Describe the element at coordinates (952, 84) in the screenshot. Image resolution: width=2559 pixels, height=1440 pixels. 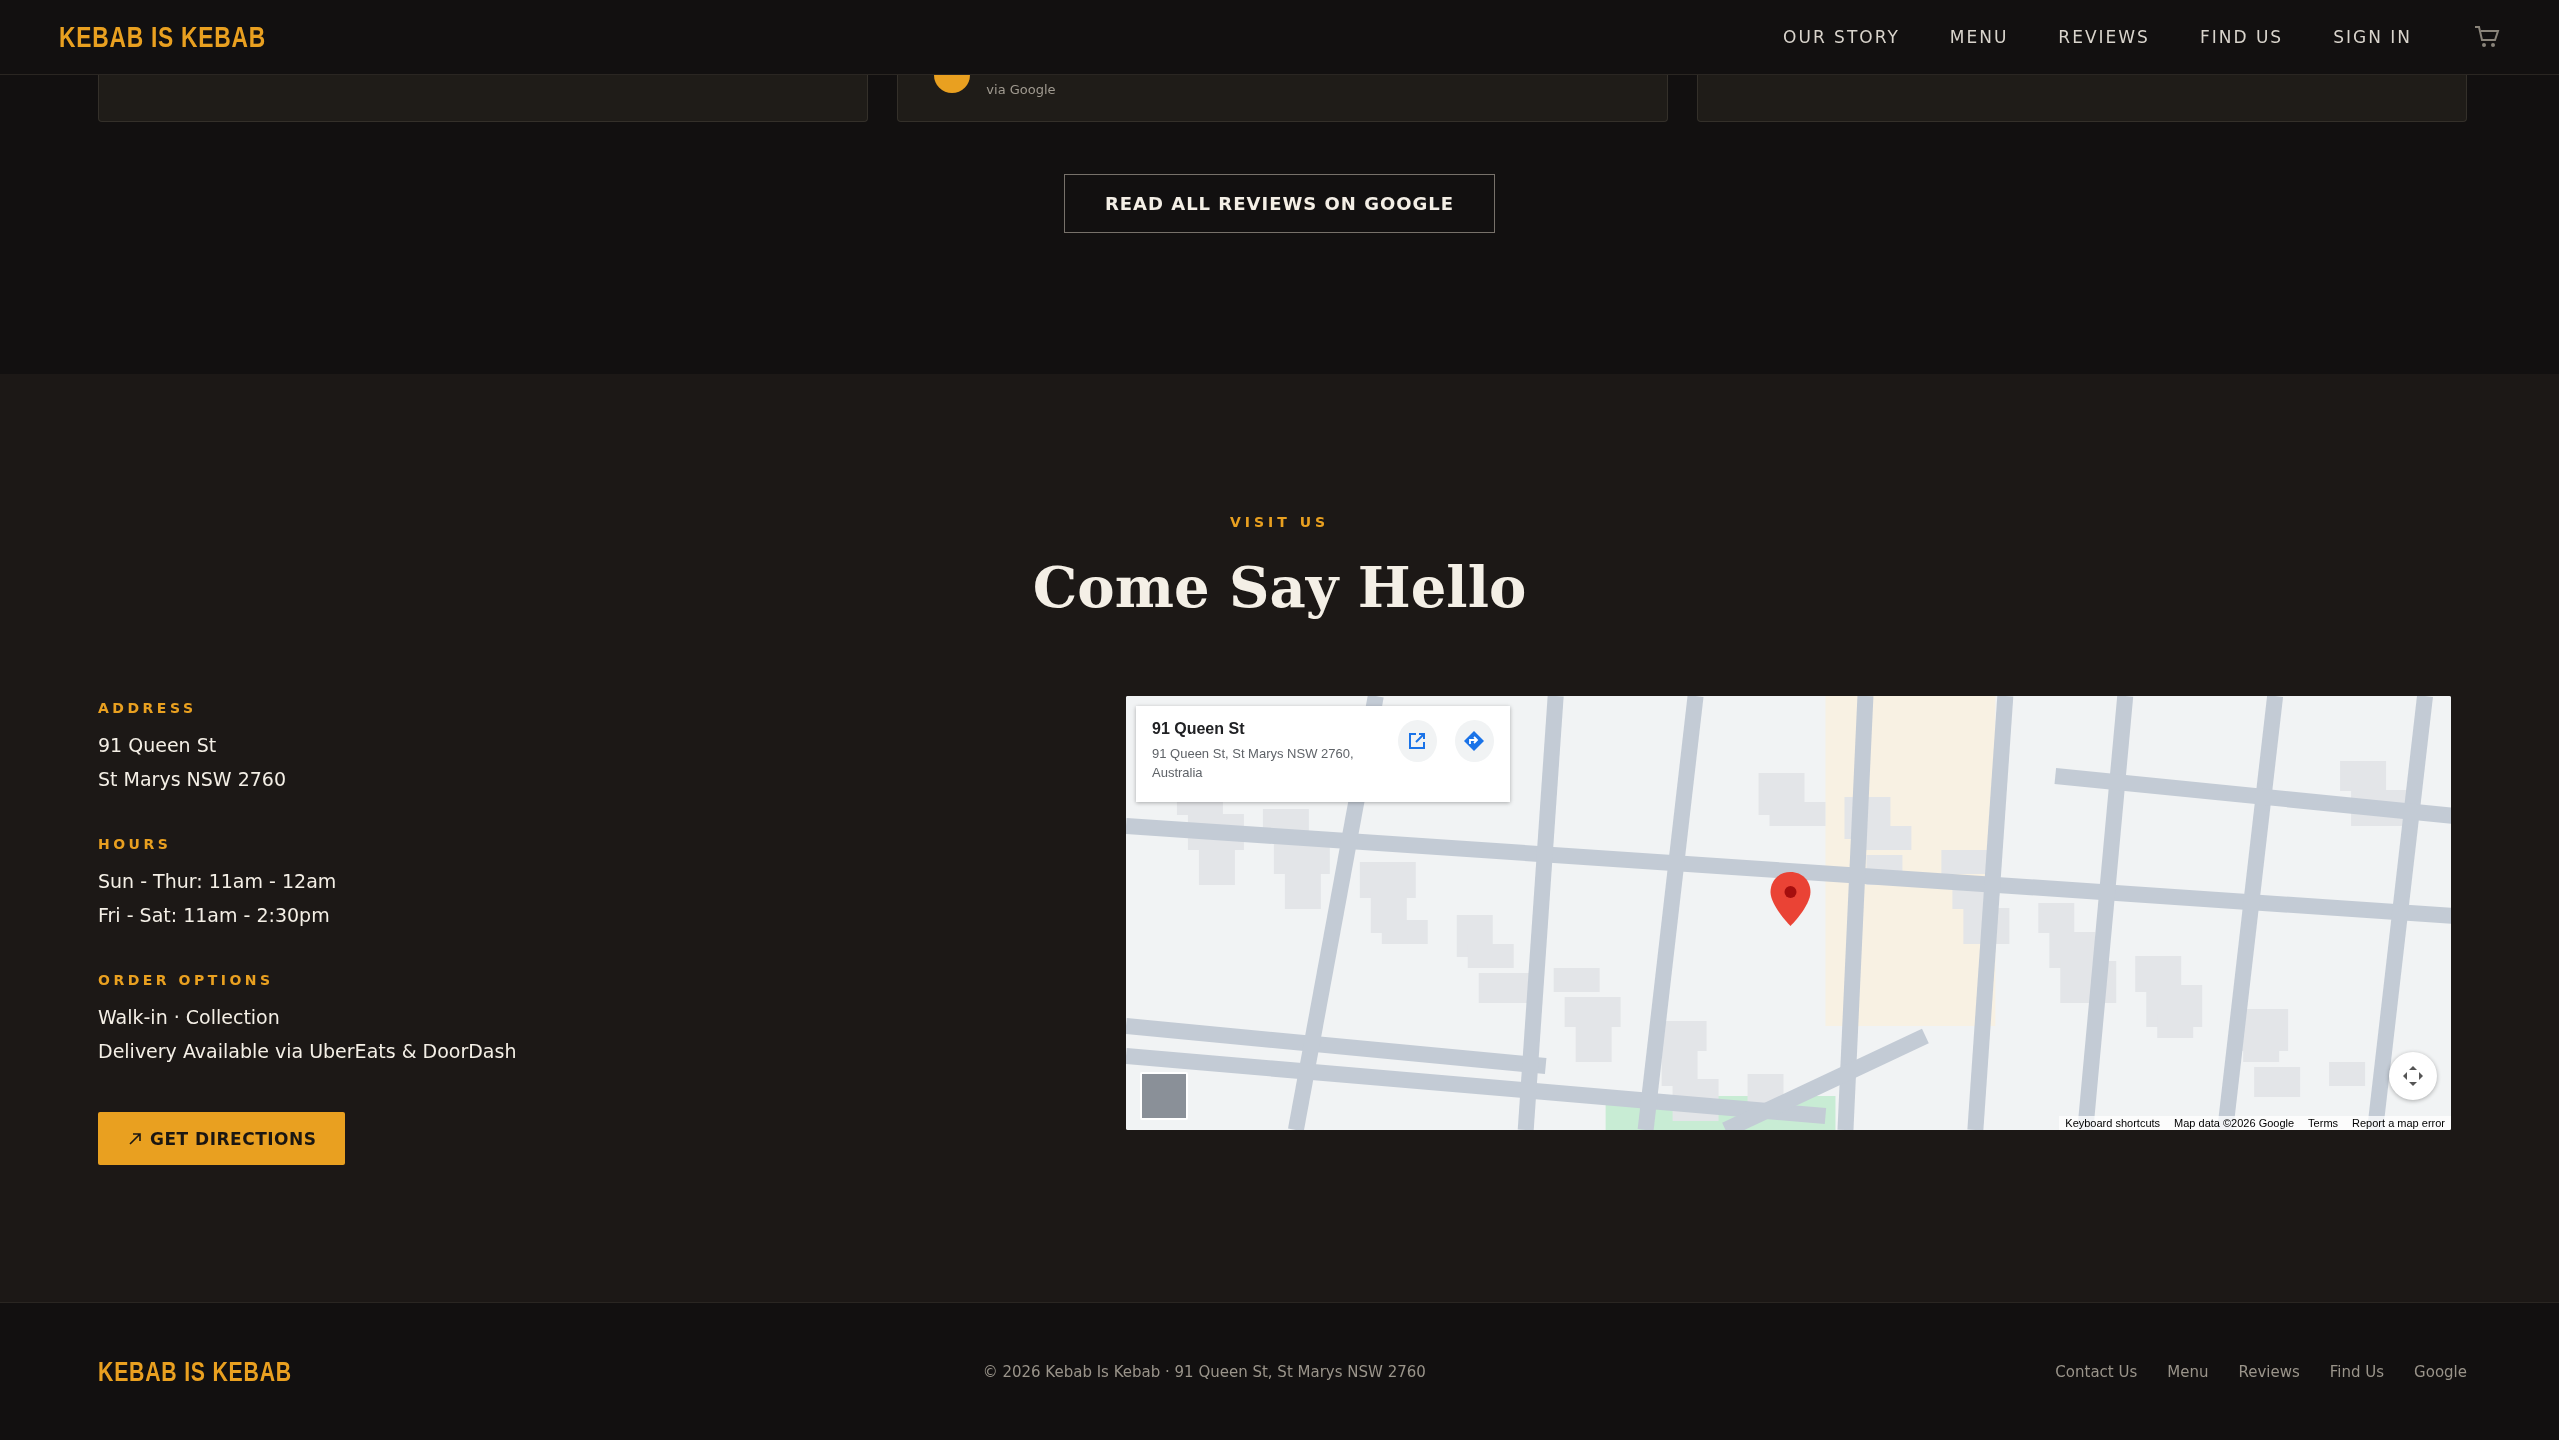
I see `avatar` at that location.